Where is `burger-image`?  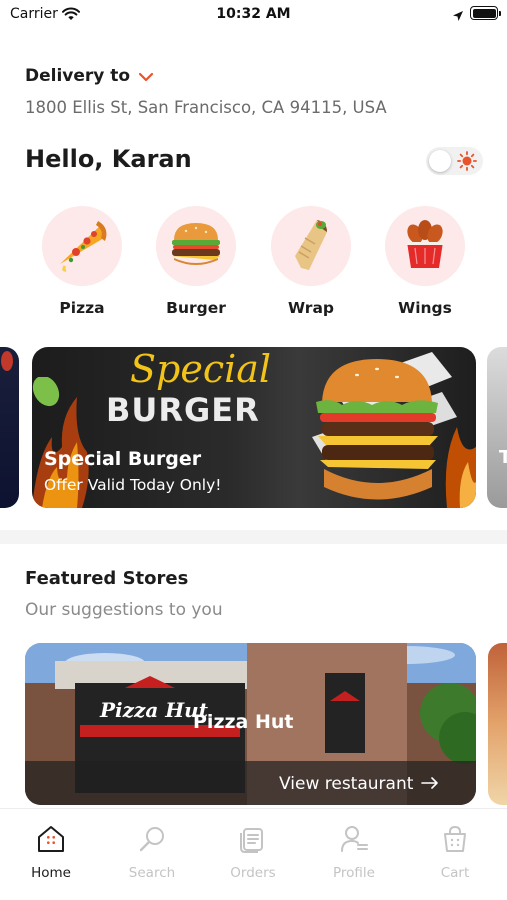 burger-image is located at coordinates (394, 430).